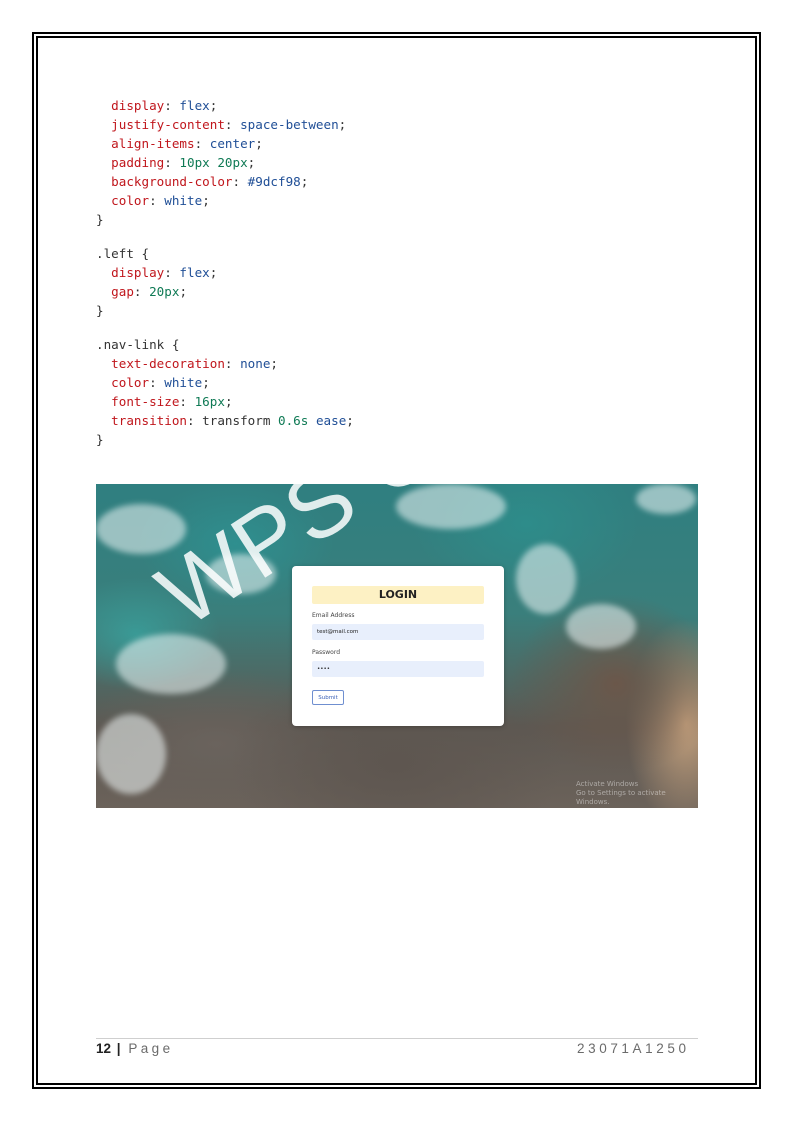 The height and width of the screenshot is (1122, 793). Describe the element at coordinates (151, 1048) in the screenshot. I see `page-label: Page` at that location.